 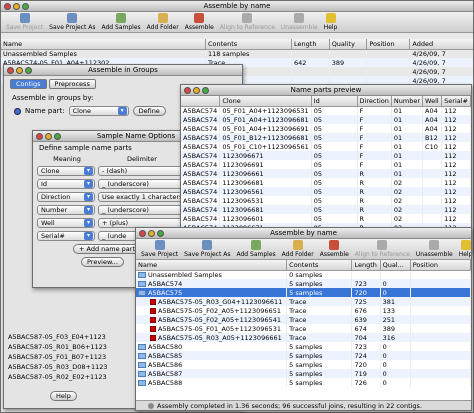 I want to click on table-row: A5BAC574 05_F01_A04+1123096531 05 F 01 A04 112, so click(x=326, y=110).